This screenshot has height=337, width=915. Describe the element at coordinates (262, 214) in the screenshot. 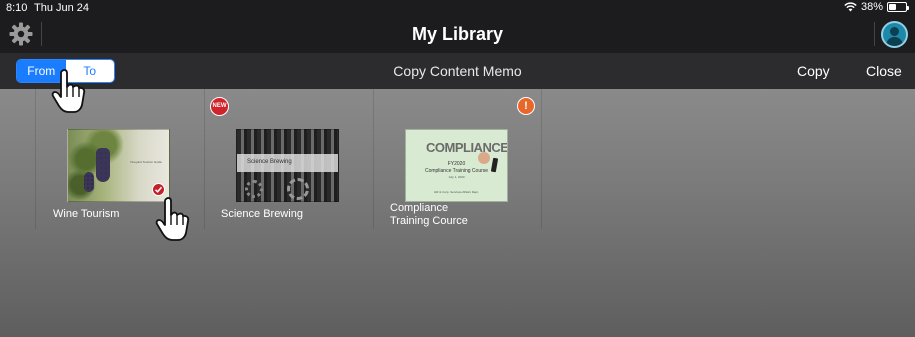

I see `library-item-title: Science Brewing` at that location.